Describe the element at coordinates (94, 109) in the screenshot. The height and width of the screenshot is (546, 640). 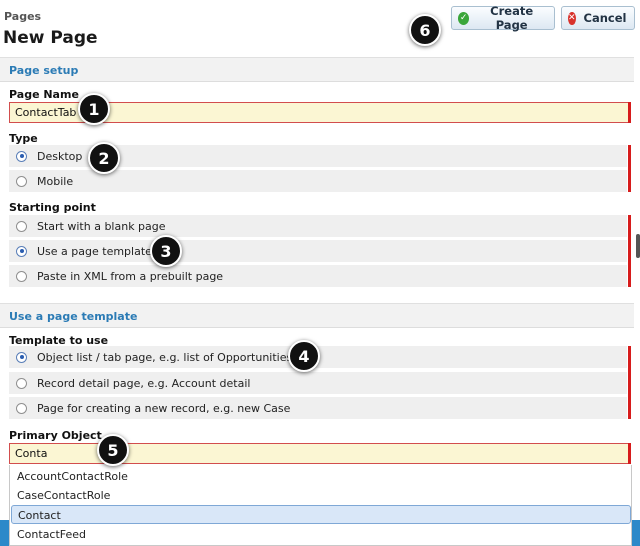
I see `callout-1: 1` at that location.